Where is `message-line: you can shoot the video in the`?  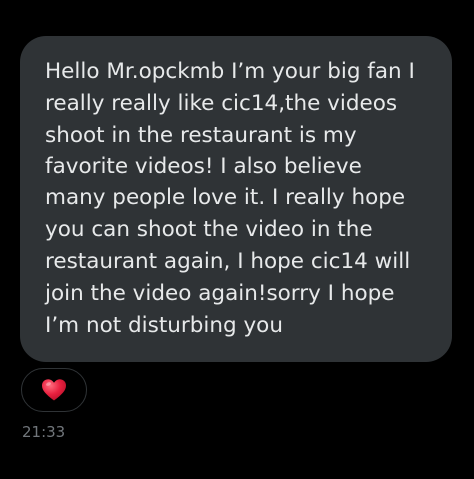 message-line: you can shoot the video in the is located at coordinates (209, 229).